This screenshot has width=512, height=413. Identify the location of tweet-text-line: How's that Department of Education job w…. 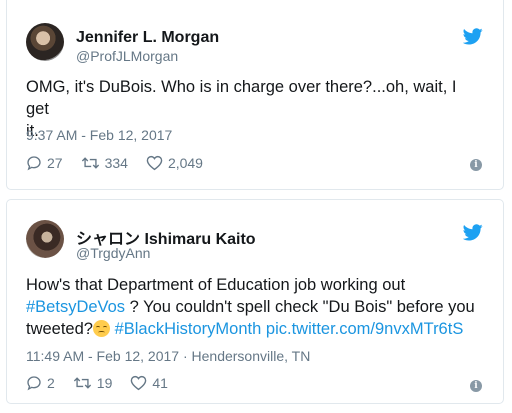
(216, 285).